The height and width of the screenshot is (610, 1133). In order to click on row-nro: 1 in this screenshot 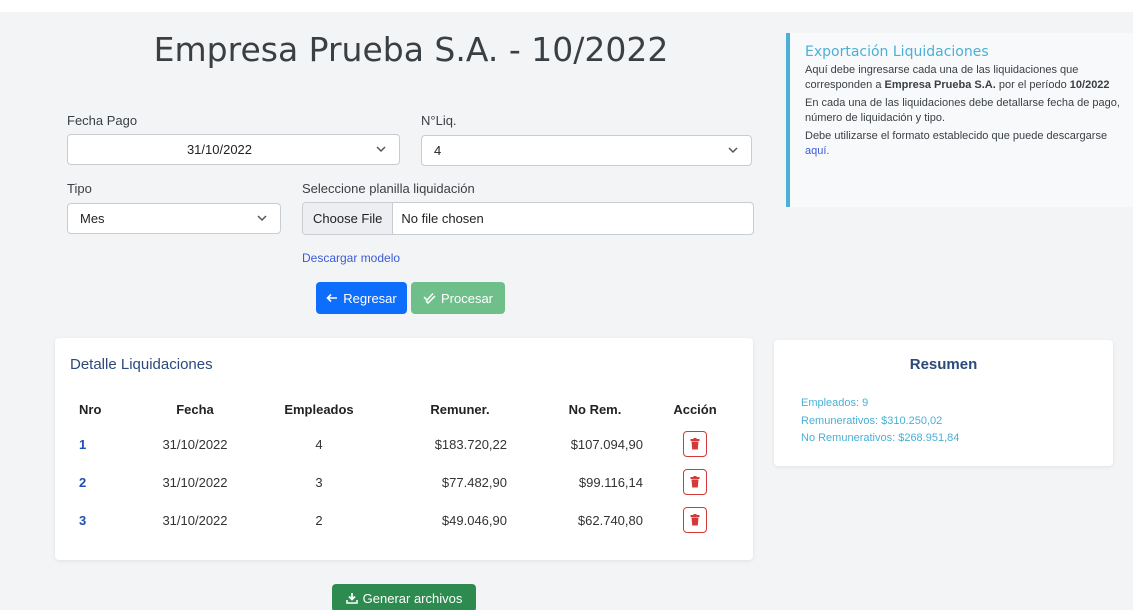, I will do `click(82, 444)`.